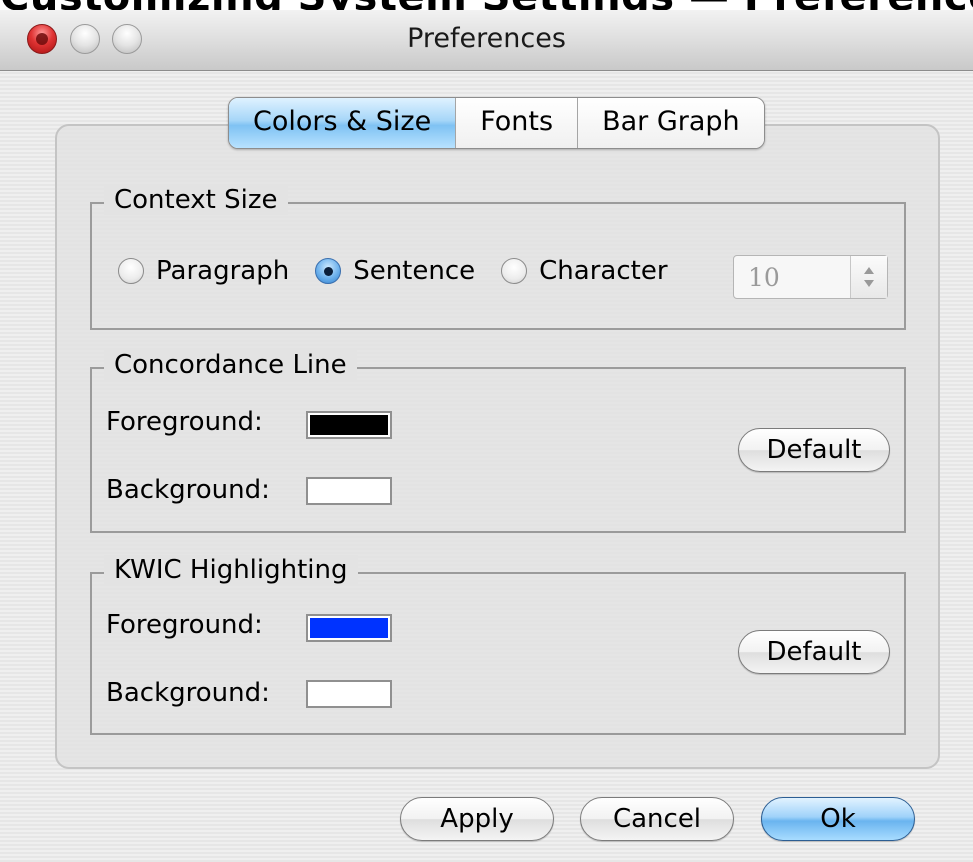 The image size is (973, 862). What do you see at coordinates (230, 365) in the screenshot?
I see `concordance-line-title: Concordance Line` at bounding box center [230, 365].